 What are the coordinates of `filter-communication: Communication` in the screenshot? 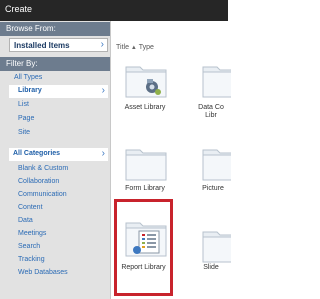 It's located at (58, 195).